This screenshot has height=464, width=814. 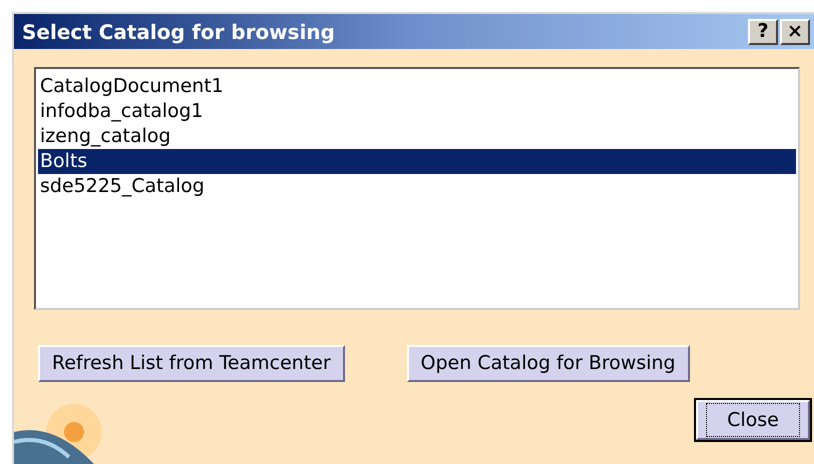 I want to click on catalog-list-item: Bolts, so click(x=417, y=161).